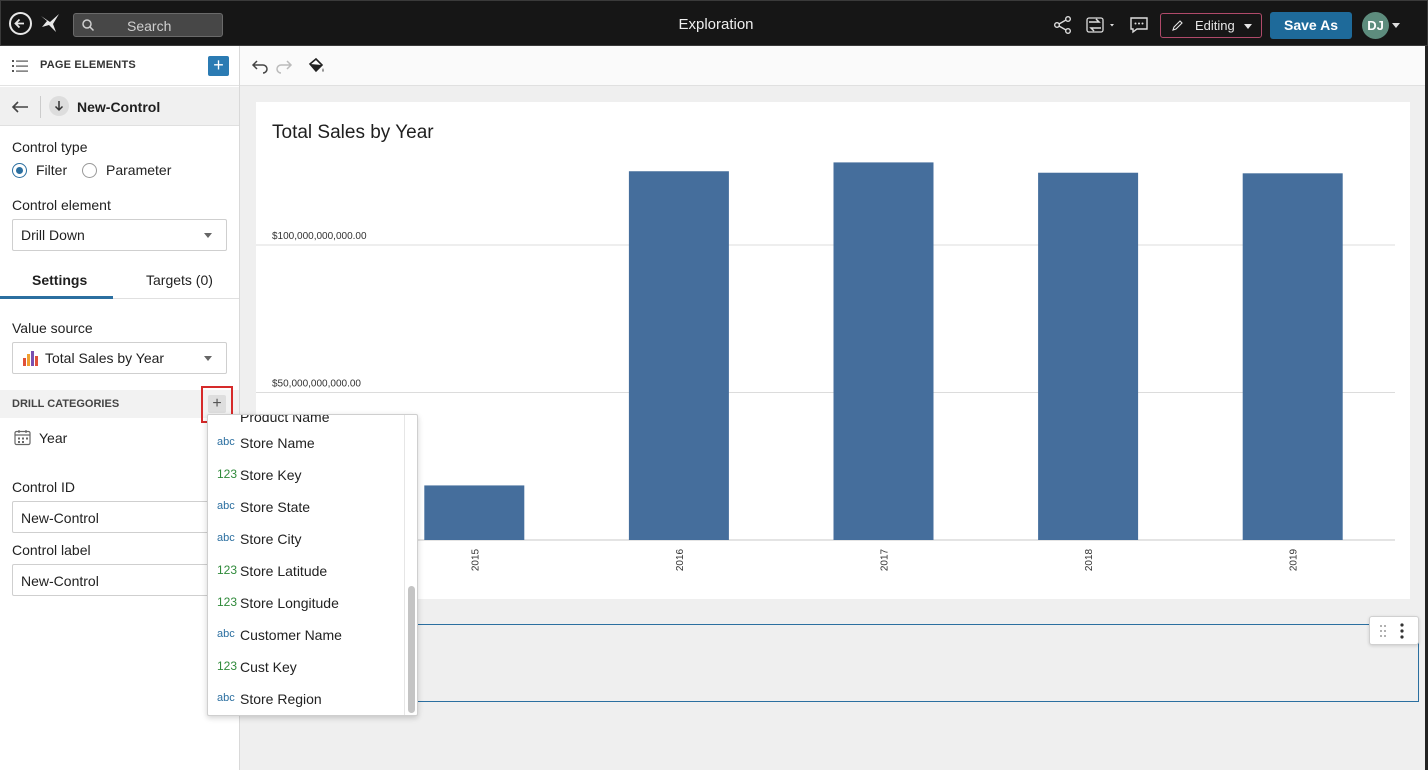 This screenshot has height=770, width=1428. Describe the element at coordinates (138, 170) in the screenshot. I see `radio-parameter-label: Parameter` at that location.